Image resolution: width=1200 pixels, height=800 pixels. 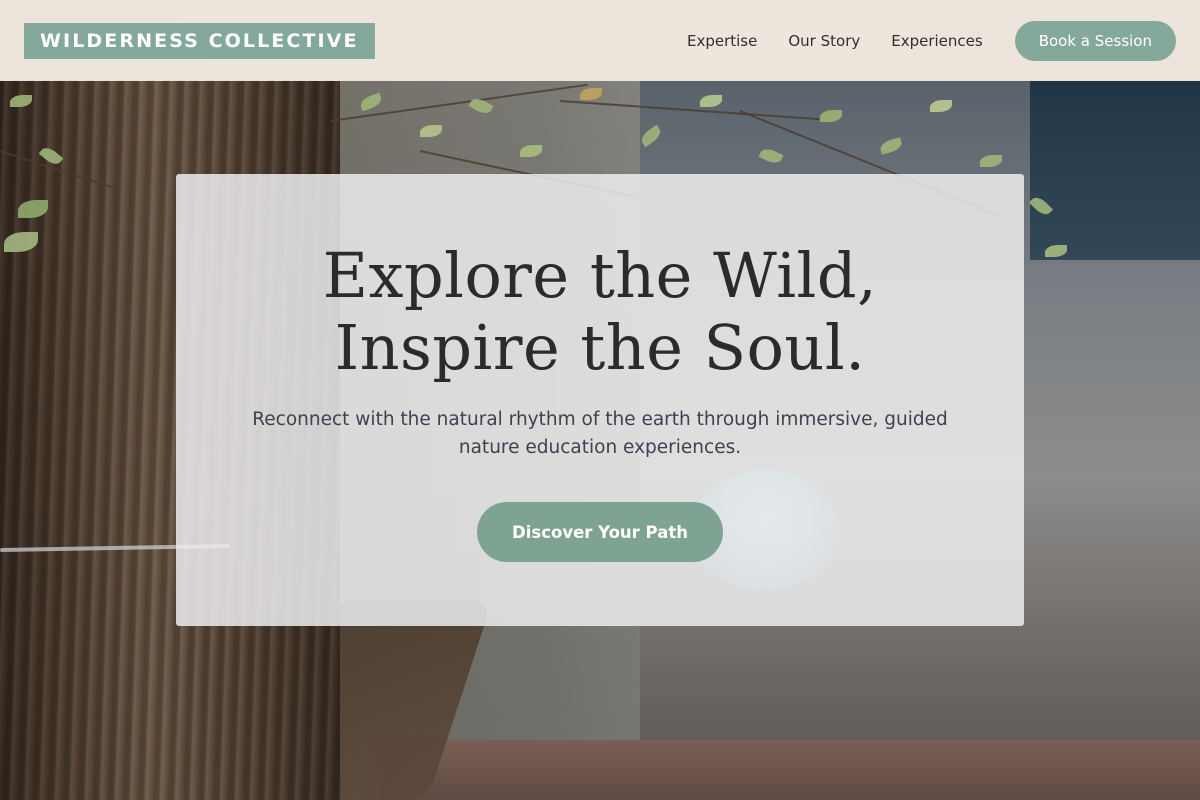 What do you see at coordinates (600, 275) in the screenshot?
I see `hero-title-line-1: Explore the Wild,` at bounding box center [600, 275].